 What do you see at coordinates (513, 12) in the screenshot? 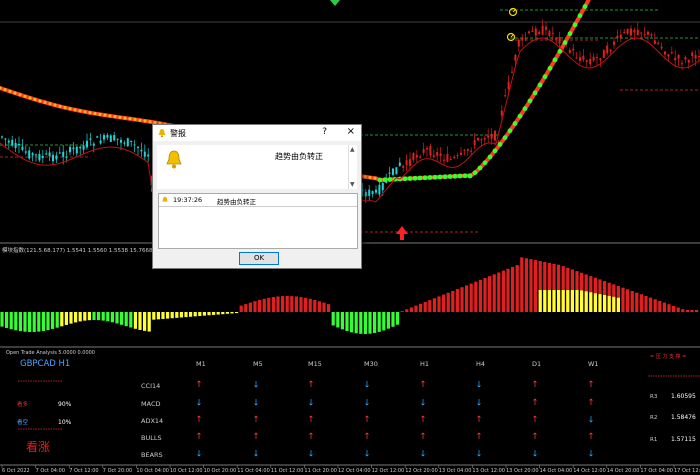
I see `alarm-clock-icon` at bounding box center [513, 12].